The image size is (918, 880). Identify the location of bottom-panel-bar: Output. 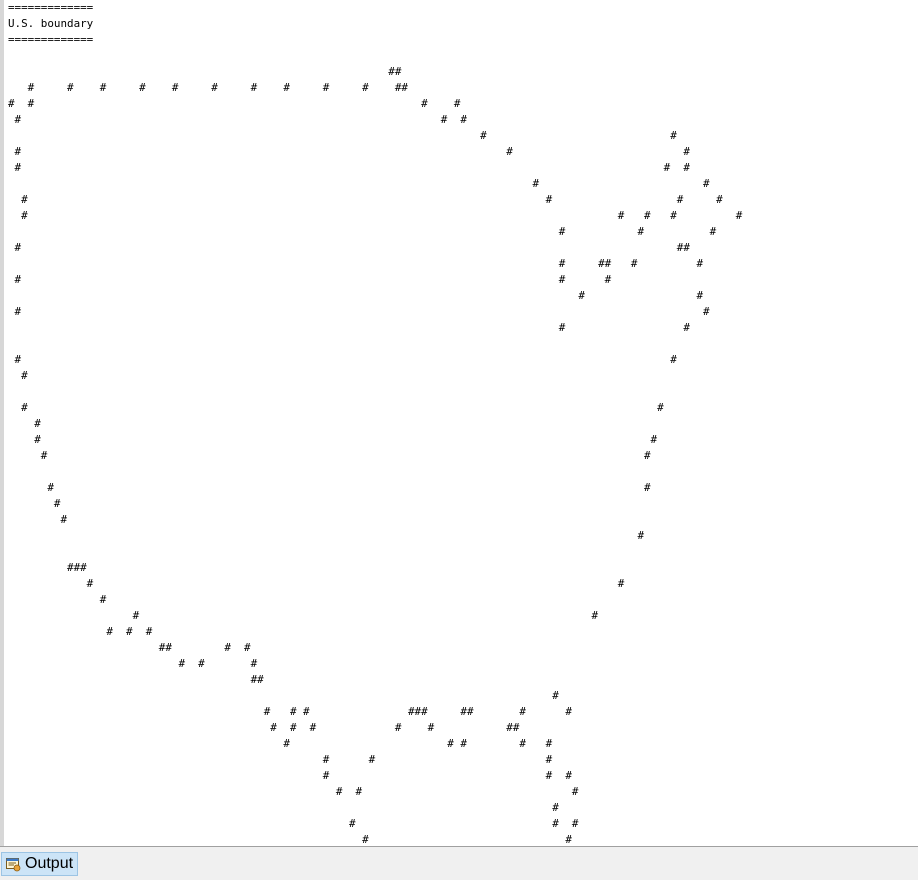
(459, 863).